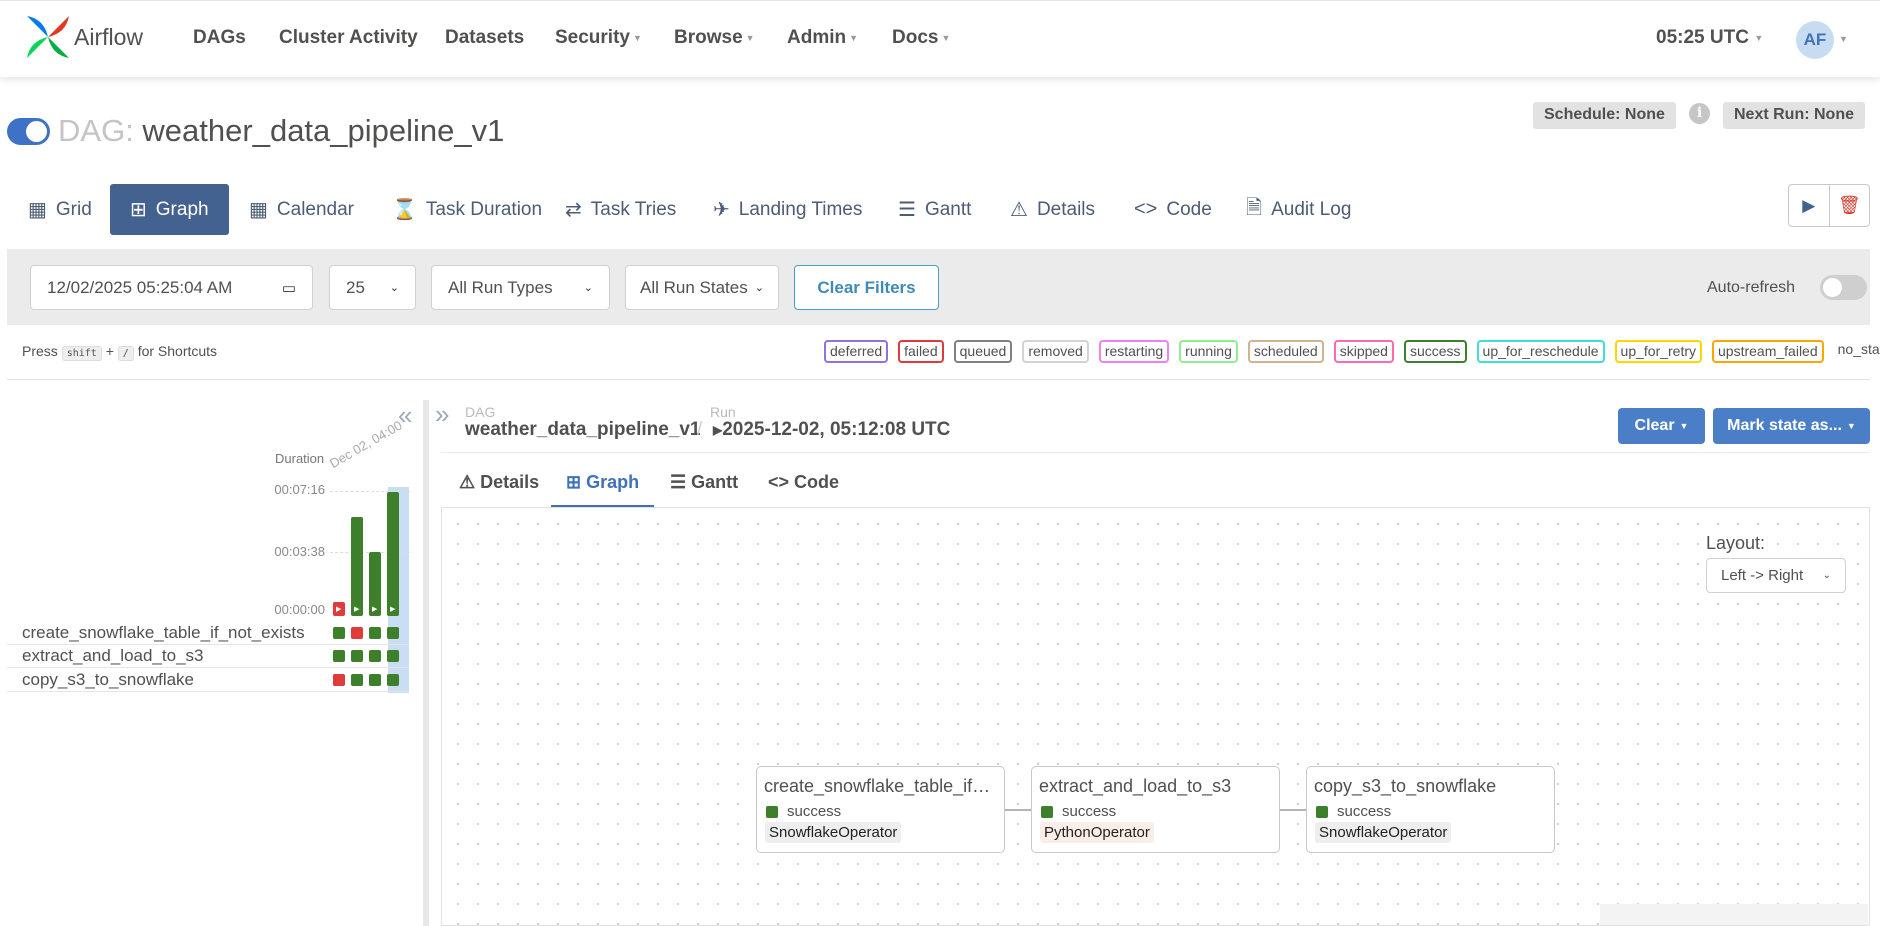 The width and height of the screenshot is (1880, 926). What do you see at coordinates (467, 209) in the screenshot?
I see `tab-task-duration: ⌛ Task Duration` at bounding box center [467, 209].